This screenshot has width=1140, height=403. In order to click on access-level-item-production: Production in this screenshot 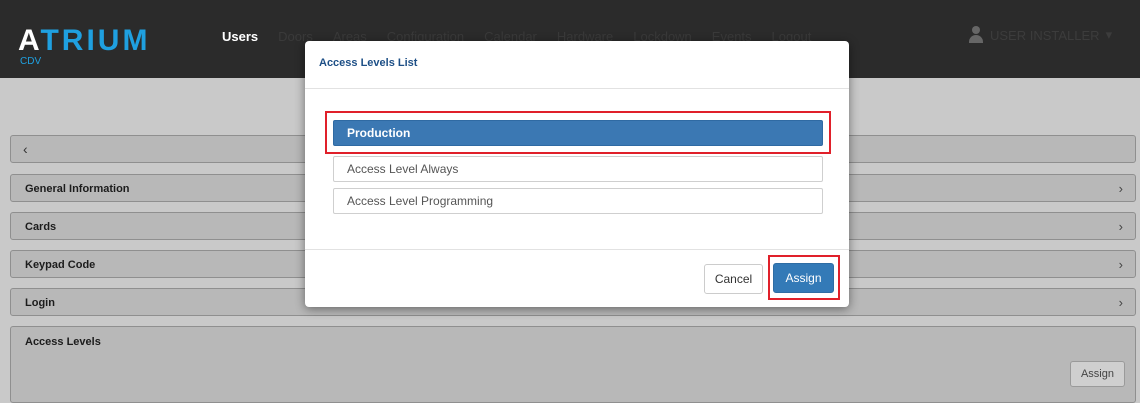, I will do `click(578, 133)`.